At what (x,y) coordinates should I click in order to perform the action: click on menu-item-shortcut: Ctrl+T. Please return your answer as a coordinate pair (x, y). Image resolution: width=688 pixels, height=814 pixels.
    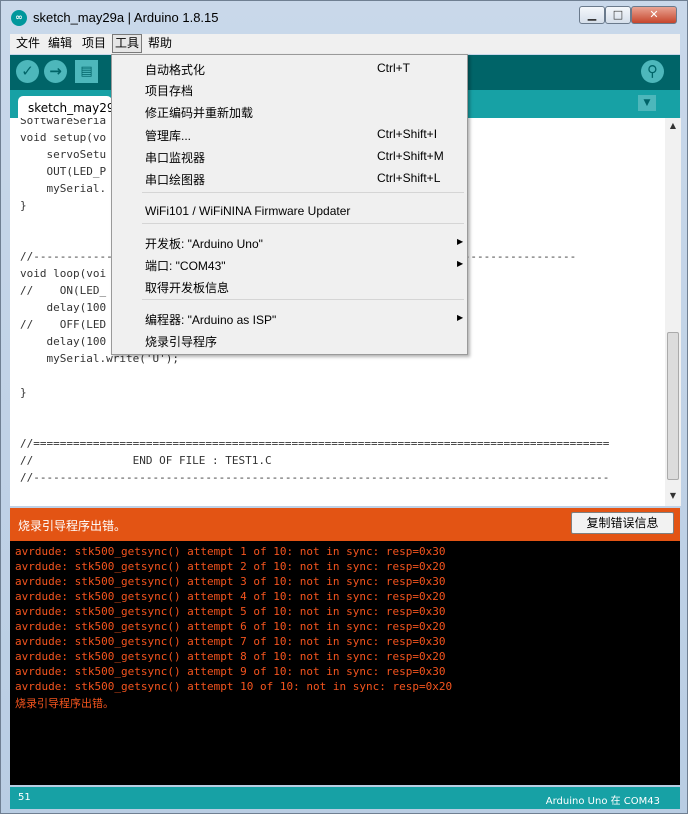
    Looking at the image, I should click on (393, 68).